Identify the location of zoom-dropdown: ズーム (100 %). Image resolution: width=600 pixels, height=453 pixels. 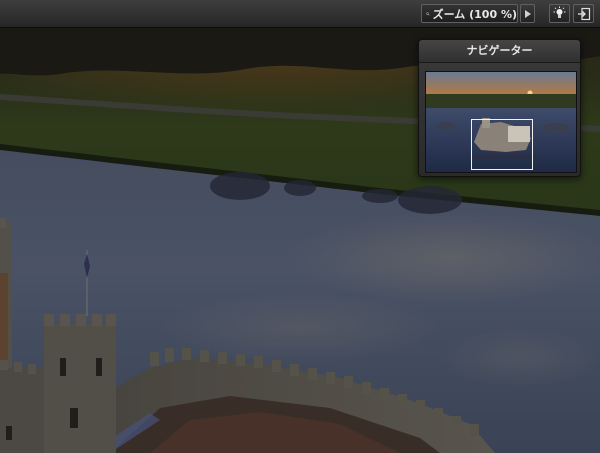
(469, 13).